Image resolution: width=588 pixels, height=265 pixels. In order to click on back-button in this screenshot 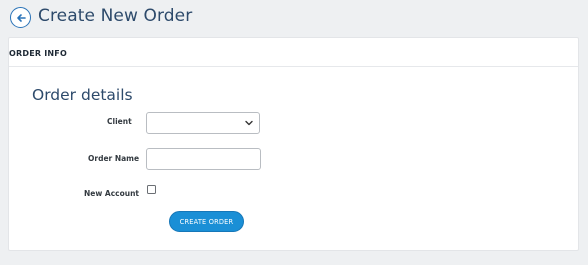, I will do `click(20, 17)`.